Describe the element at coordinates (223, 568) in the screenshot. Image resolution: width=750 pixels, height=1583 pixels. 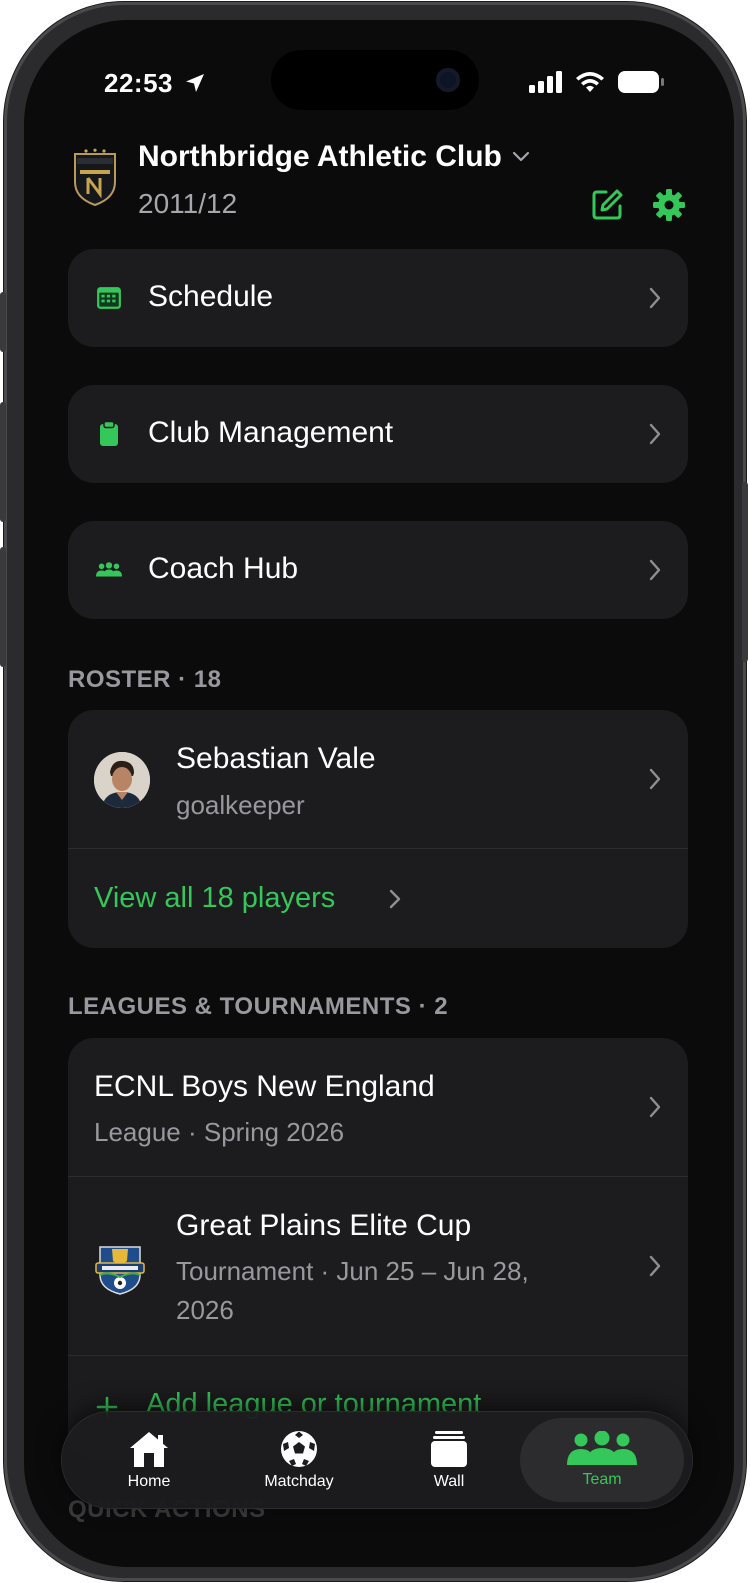
I see `coach-hub-label: Coach Hub` at that location.